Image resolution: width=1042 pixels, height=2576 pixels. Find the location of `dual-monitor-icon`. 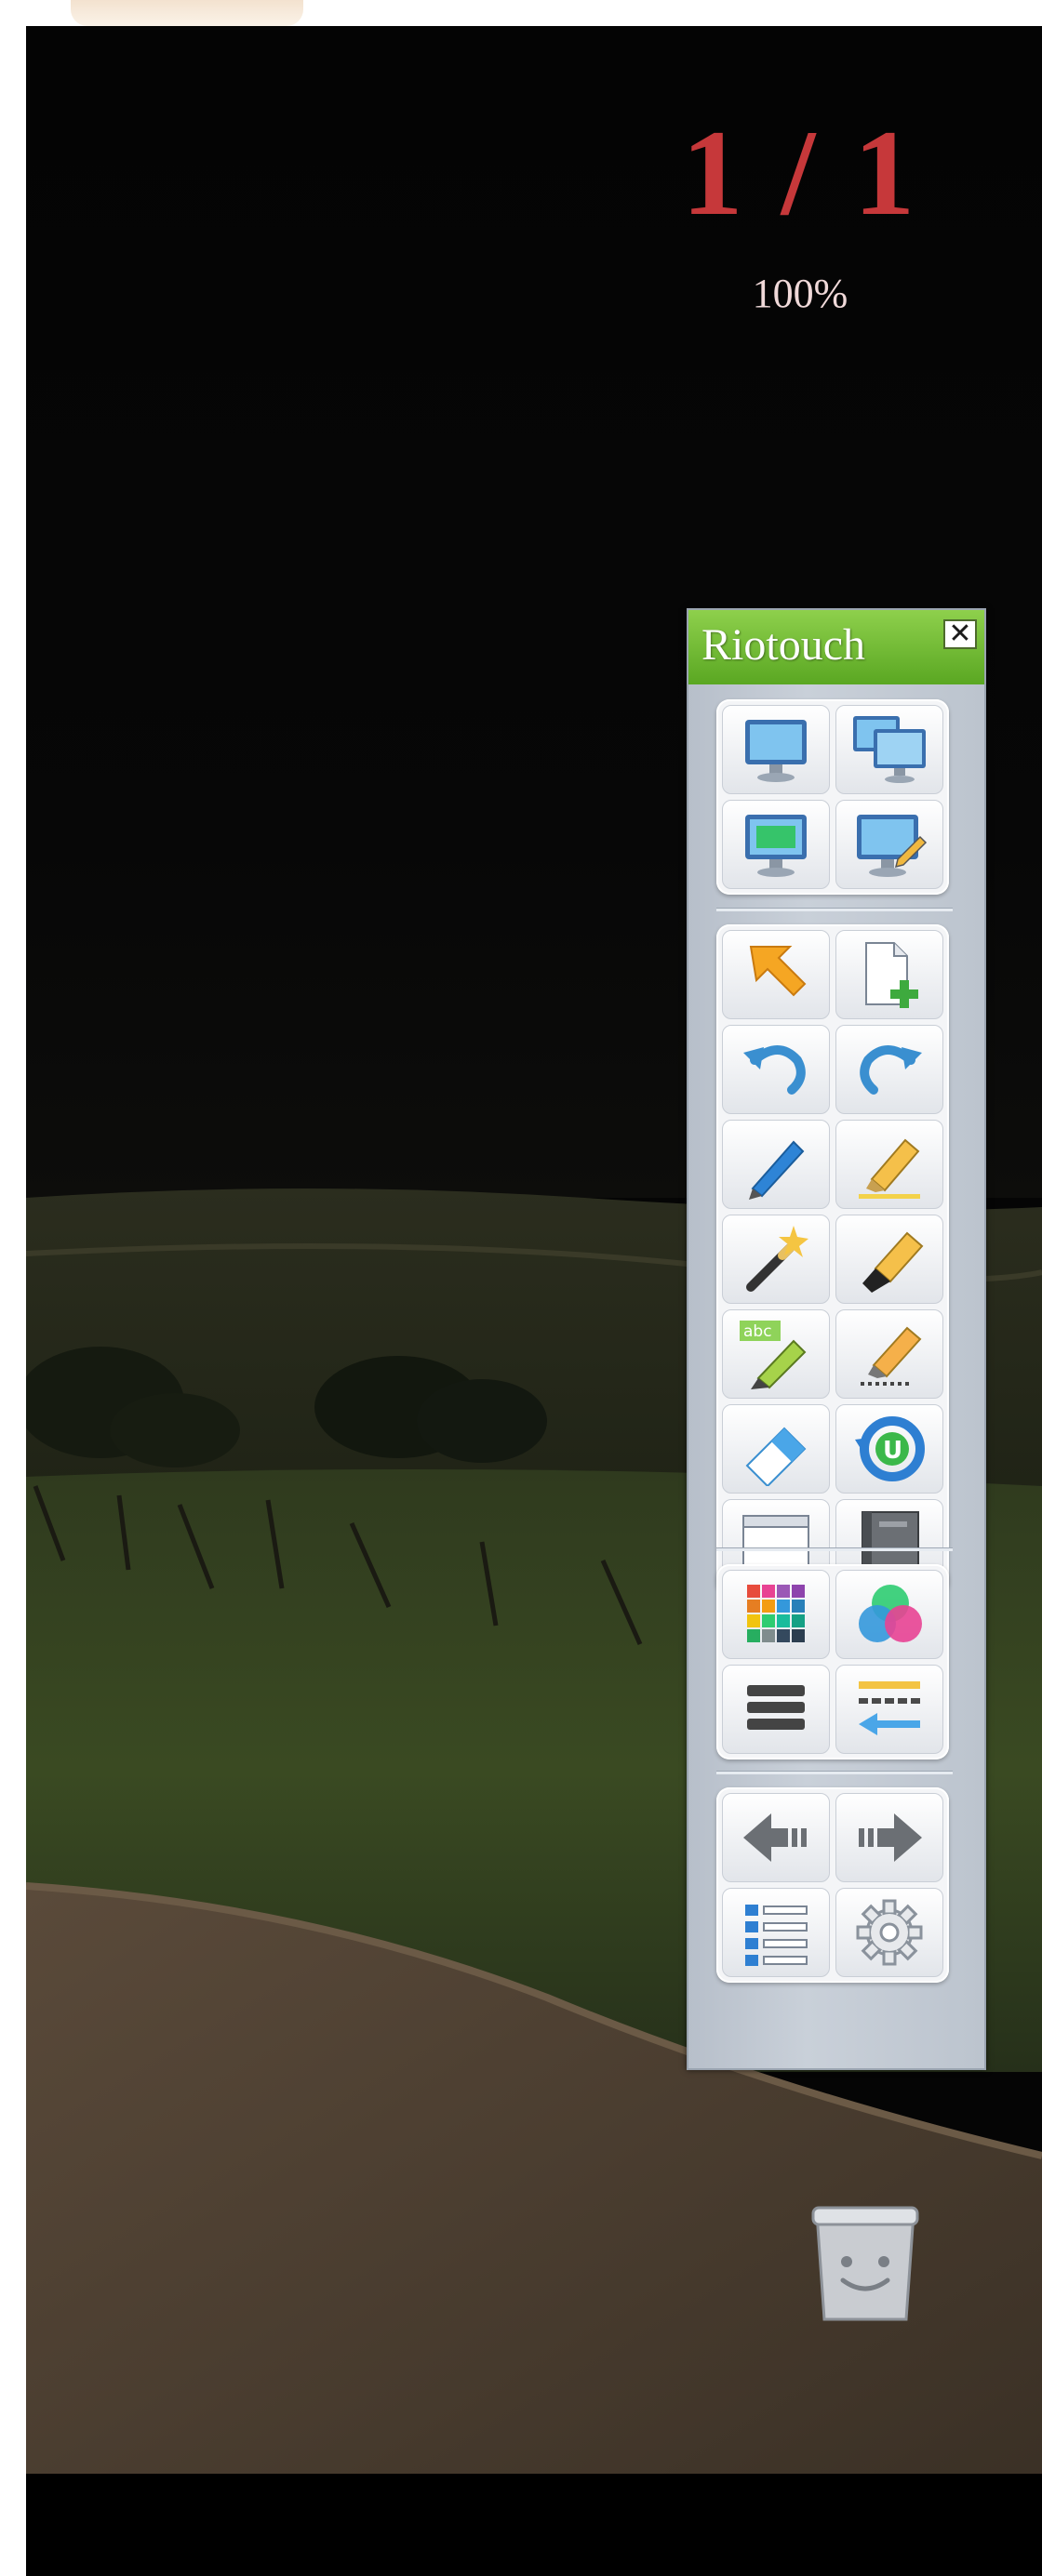

dual-monitor-icon is located at coordinates (890, 749).